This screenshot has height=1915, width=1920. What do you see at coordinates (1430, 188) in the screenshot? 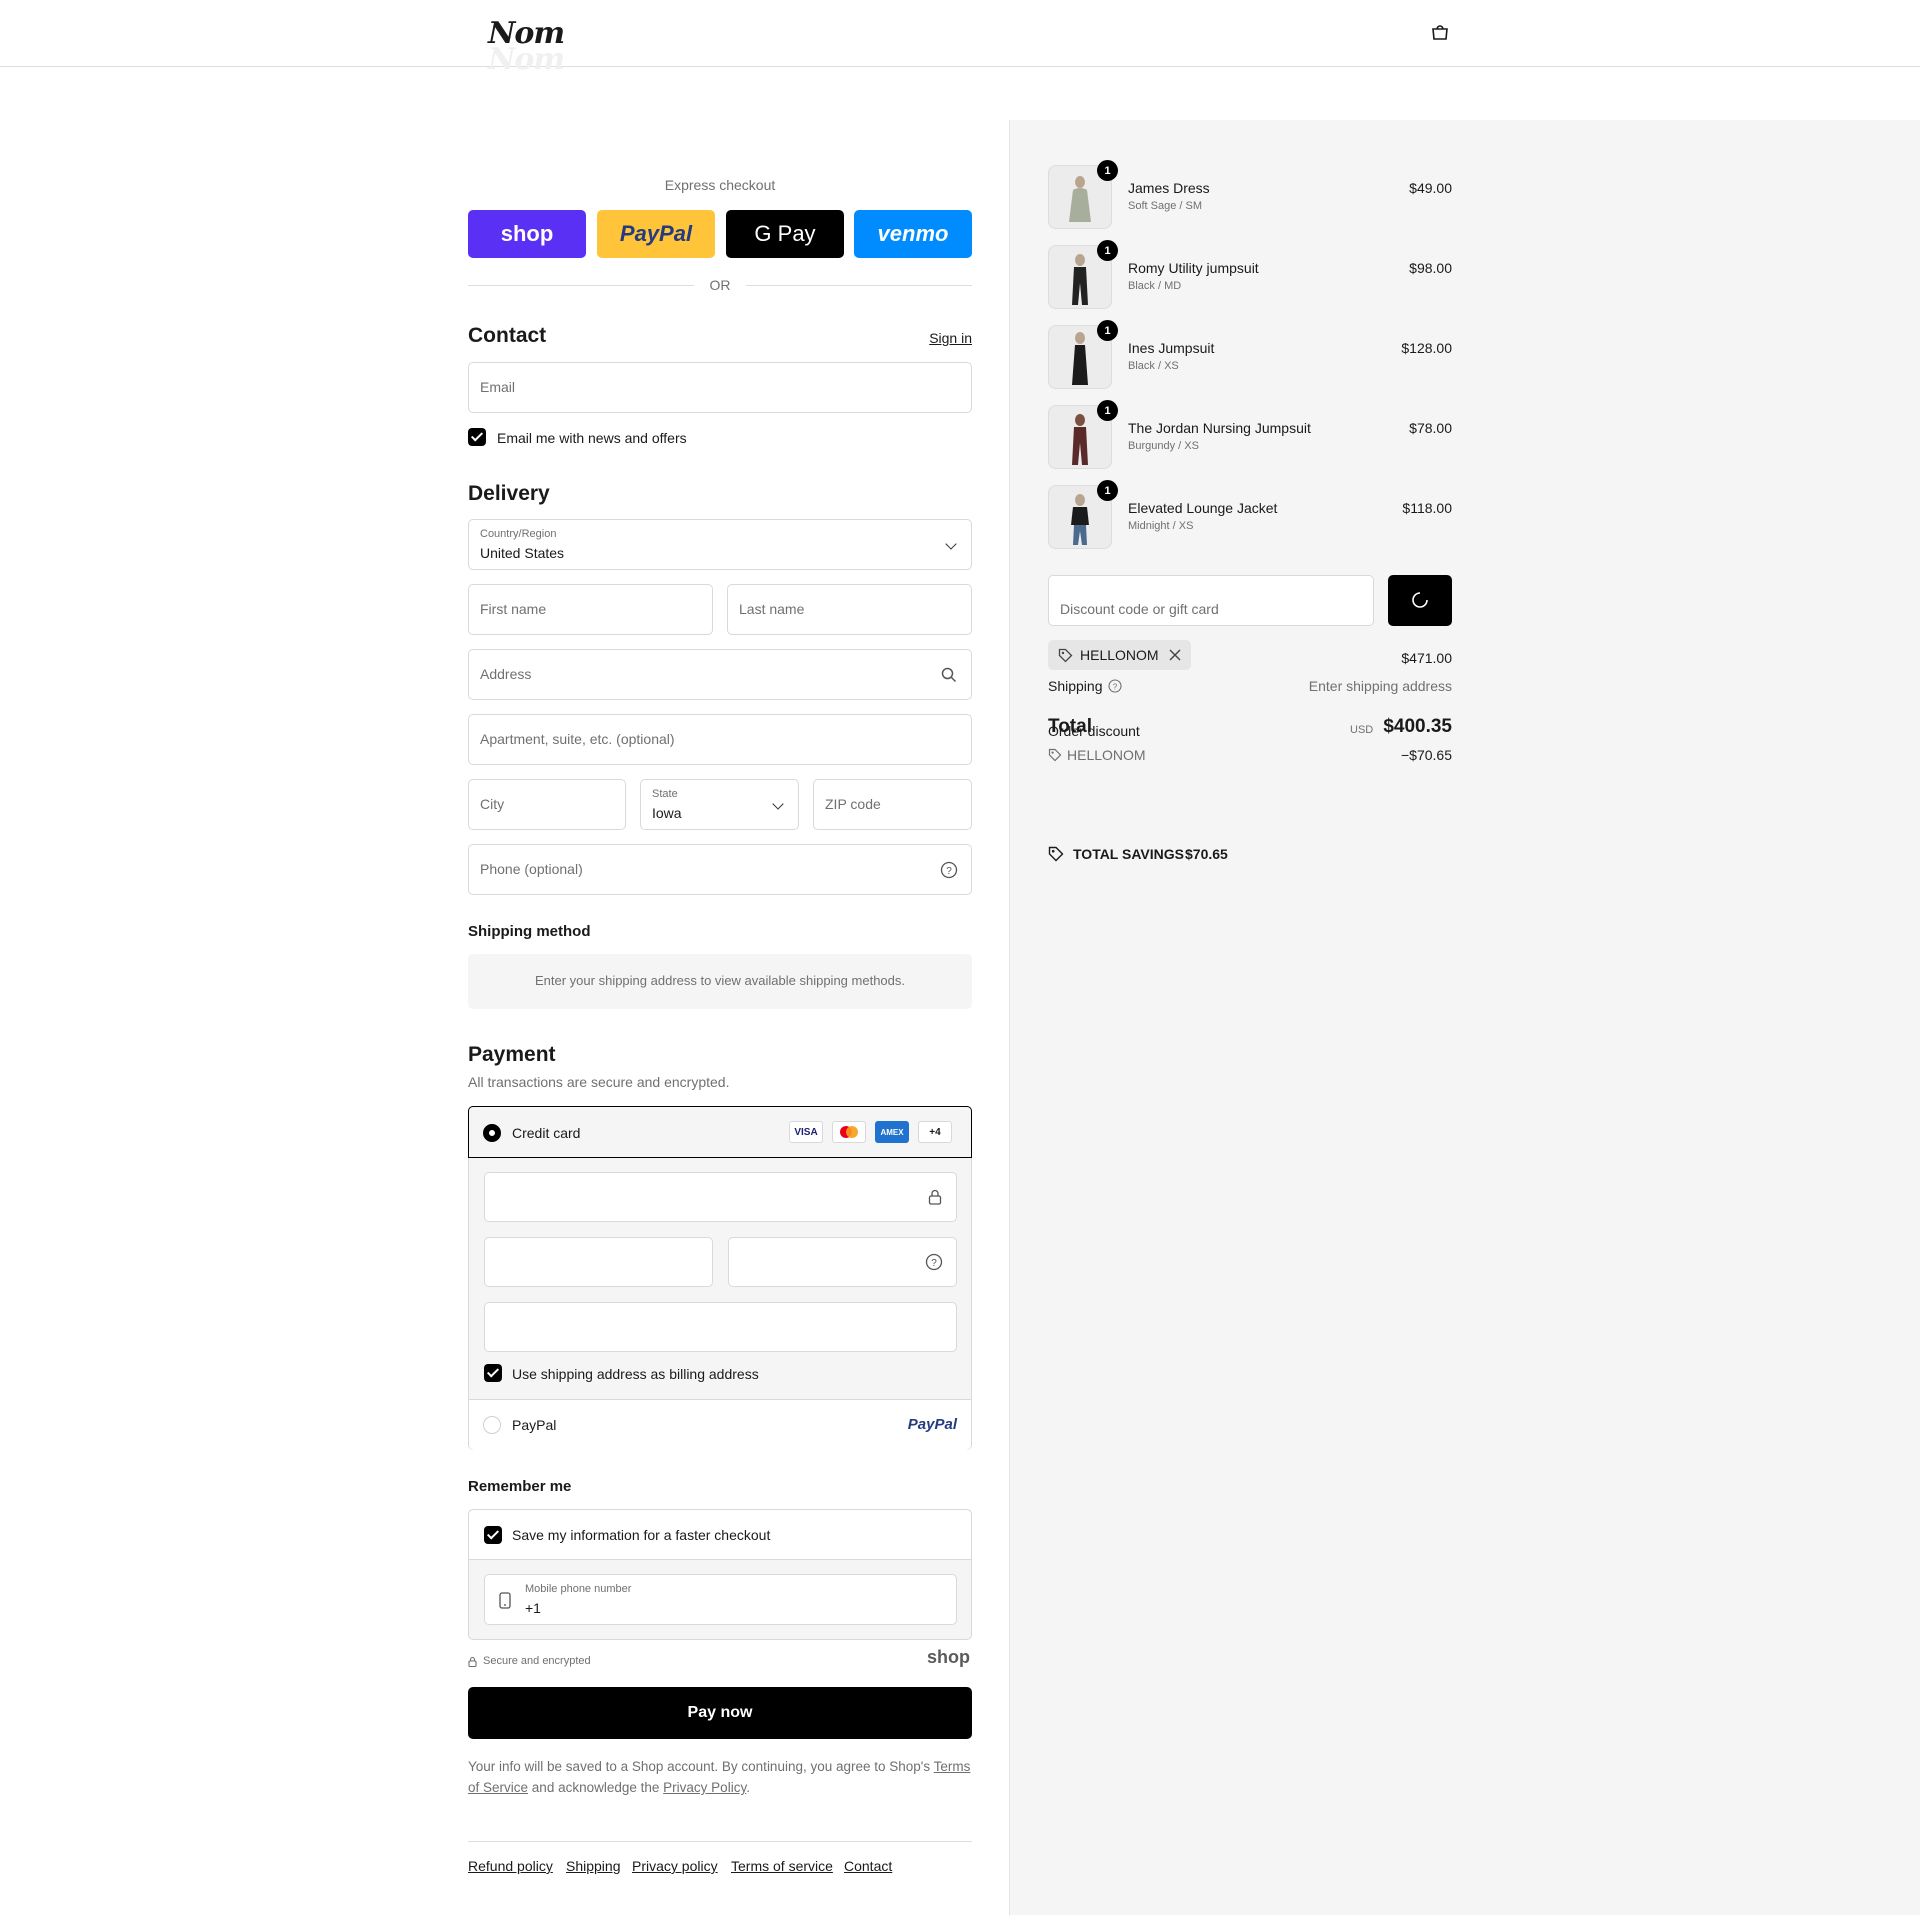
I see `item-price: $49.00` at bounding box center [1430, 188].